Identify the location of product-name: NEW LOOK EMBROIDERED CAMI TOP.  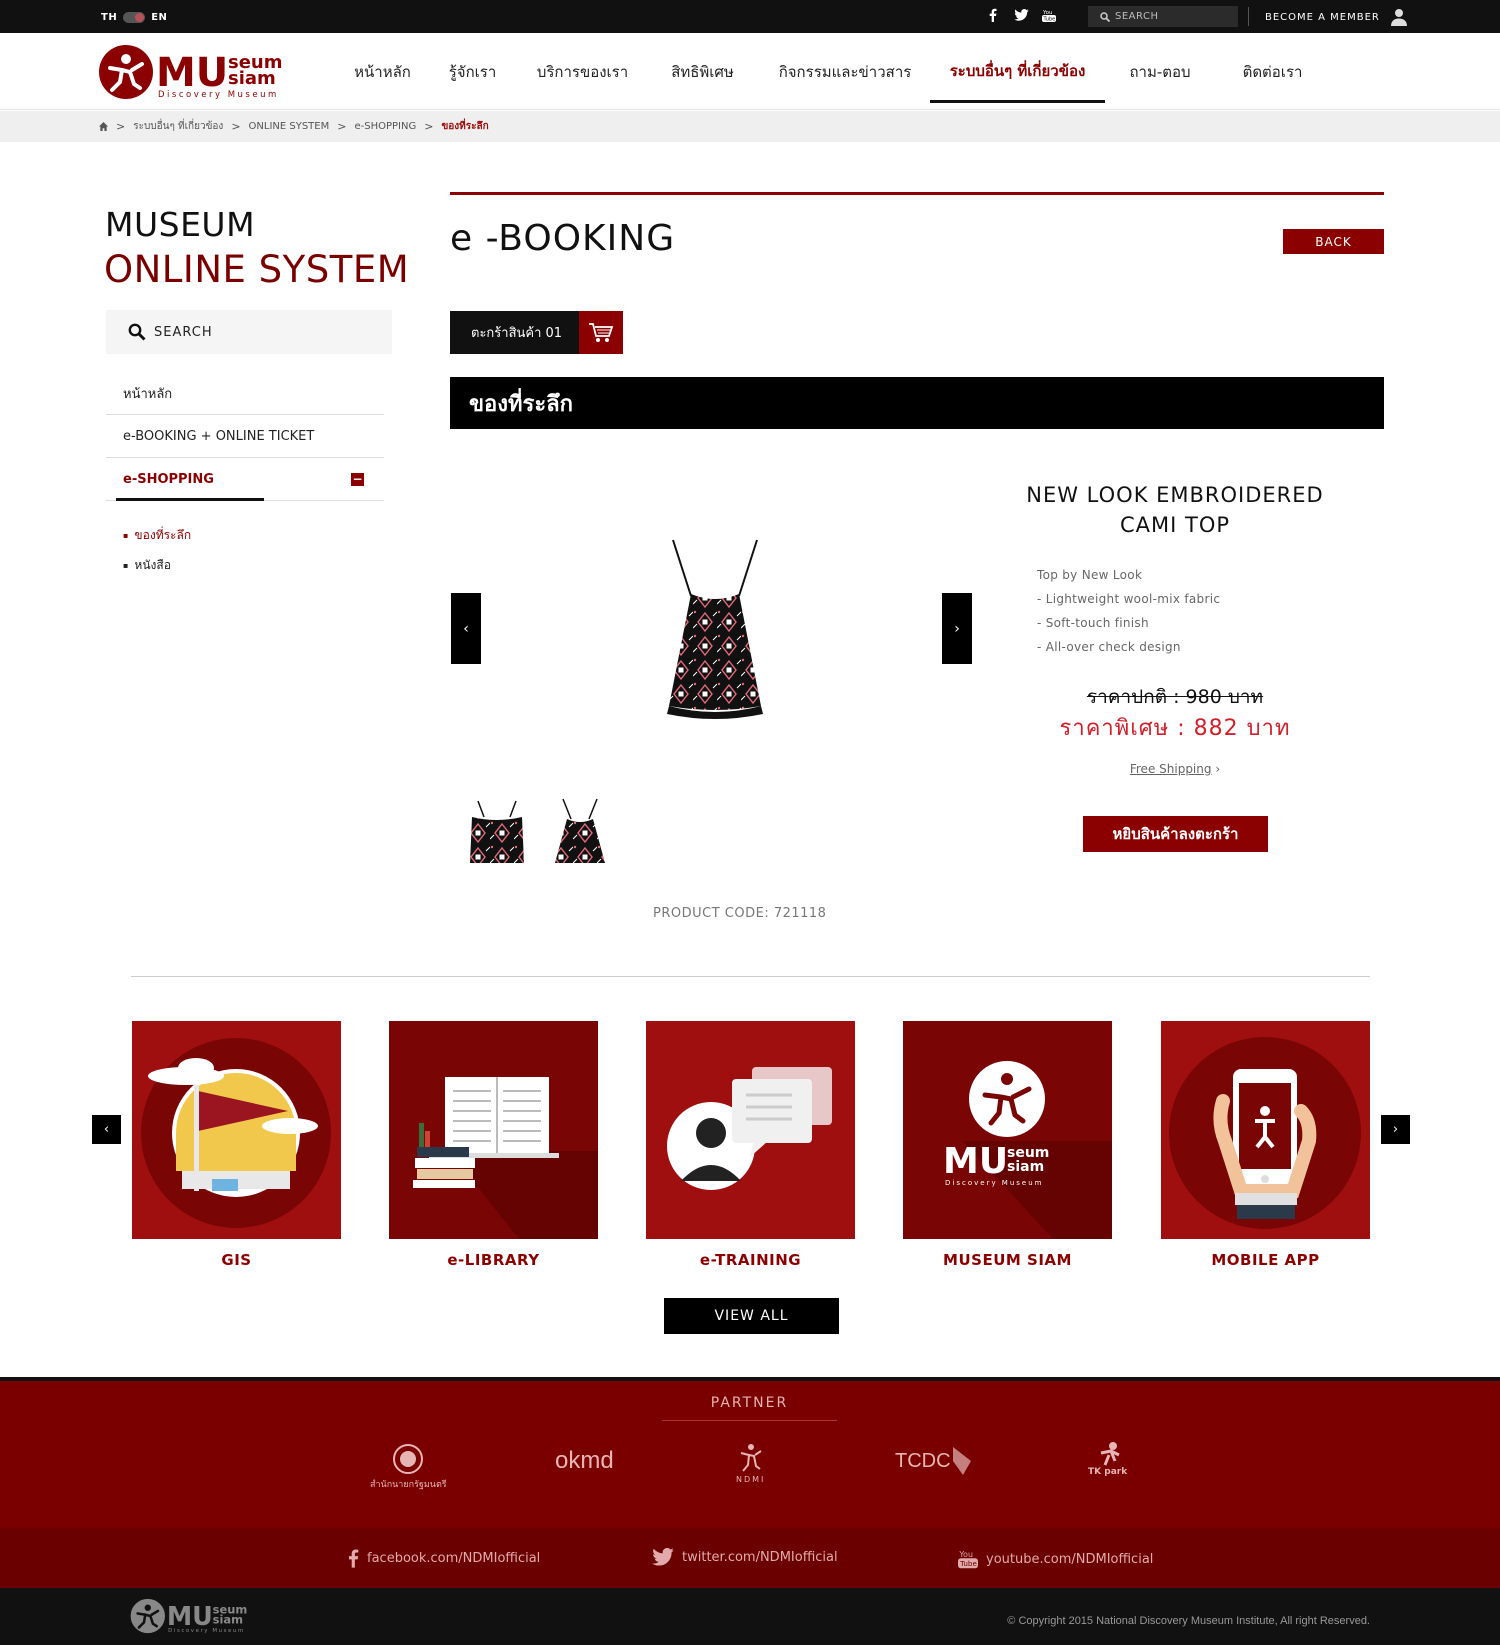
(1175, 510).